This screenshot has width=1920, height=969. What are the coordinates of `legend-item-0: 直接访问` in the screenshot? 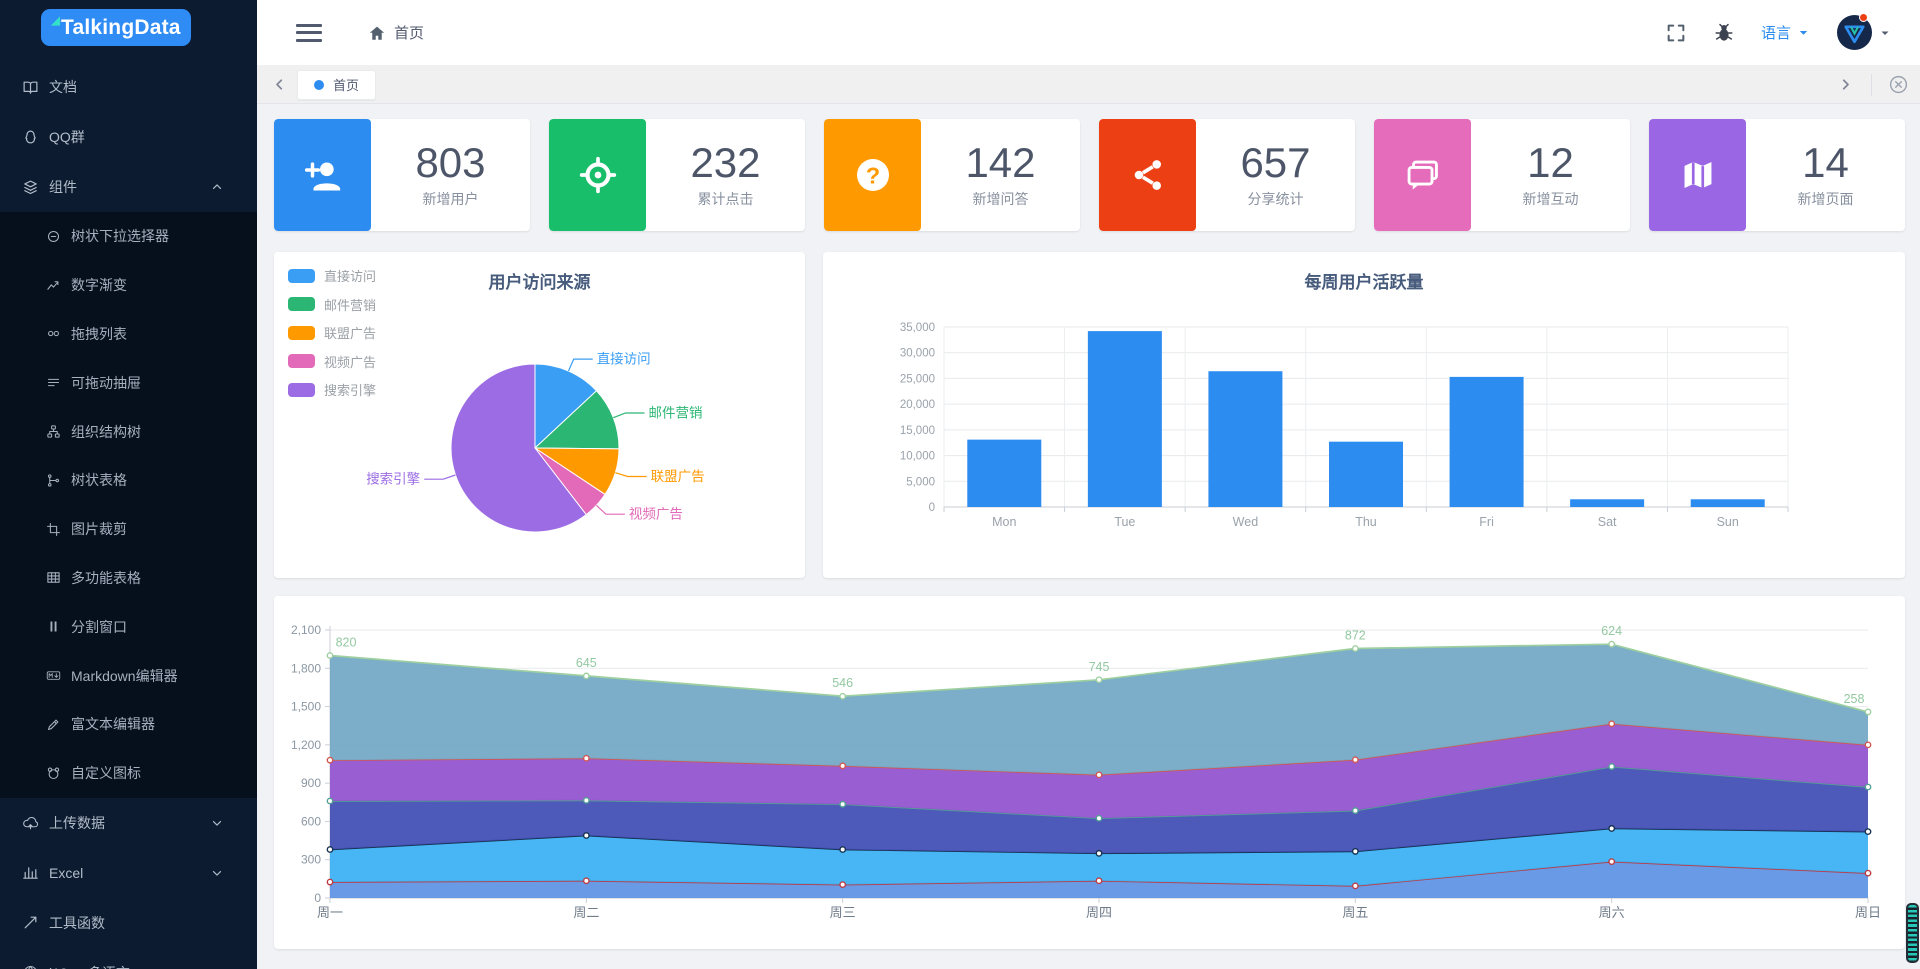 It's located at (332, 275).